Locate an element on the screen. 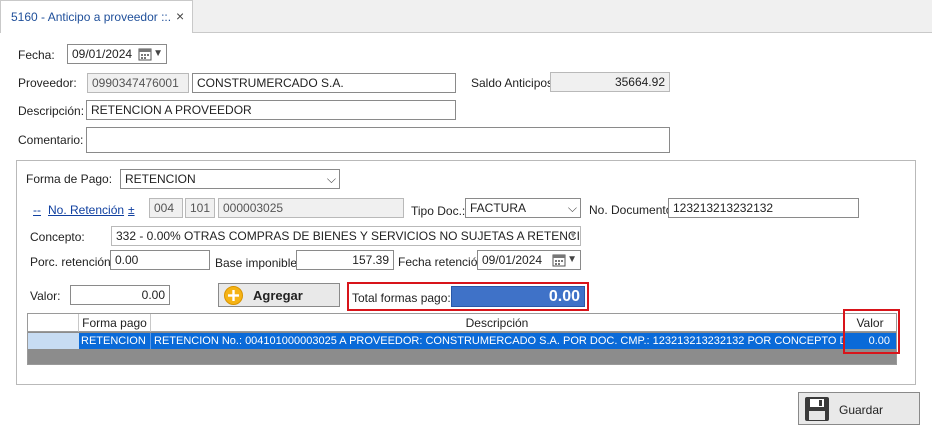 This screenshot has width=932, height=430. porc-retencion-field: 0.00 is located at coordinates (160, 260).